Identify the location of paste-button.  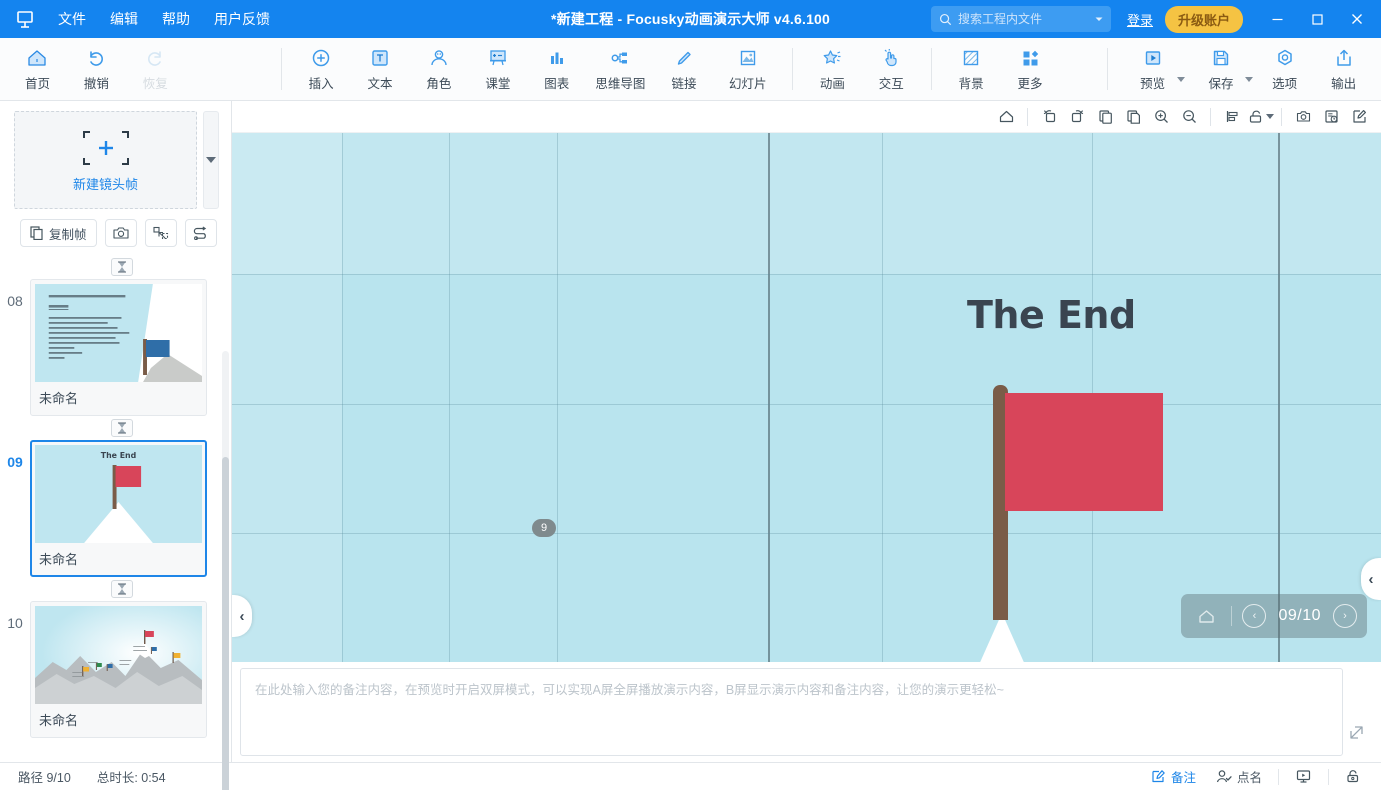
(1133, 117).